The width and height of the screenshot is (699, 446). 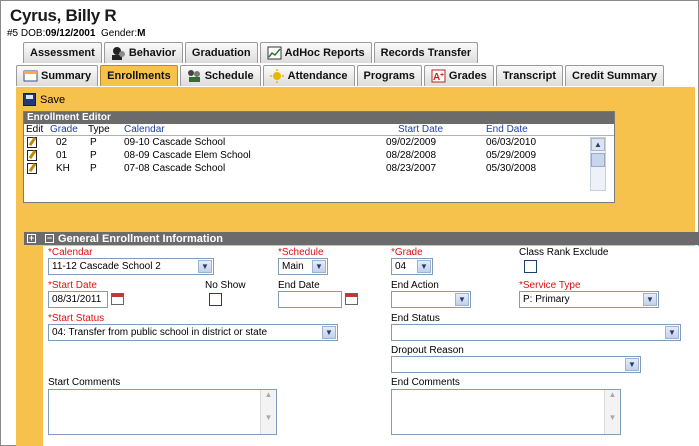 What do you see at coordinates (389, 75) in the screenshot?
I see `tab-programs: Programs` at bounding box center [389, 75].